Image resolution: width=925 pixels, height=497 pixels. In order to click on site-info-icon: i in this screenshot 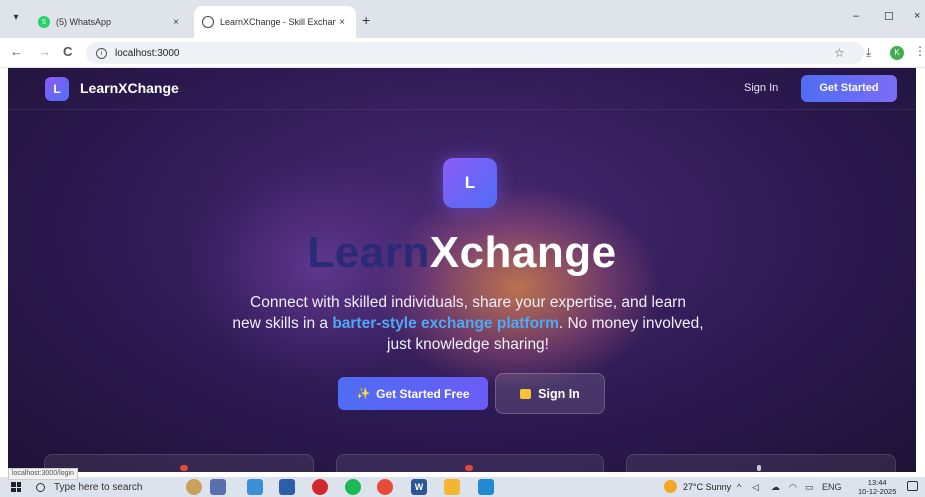, I will do `click(101, 53)`.